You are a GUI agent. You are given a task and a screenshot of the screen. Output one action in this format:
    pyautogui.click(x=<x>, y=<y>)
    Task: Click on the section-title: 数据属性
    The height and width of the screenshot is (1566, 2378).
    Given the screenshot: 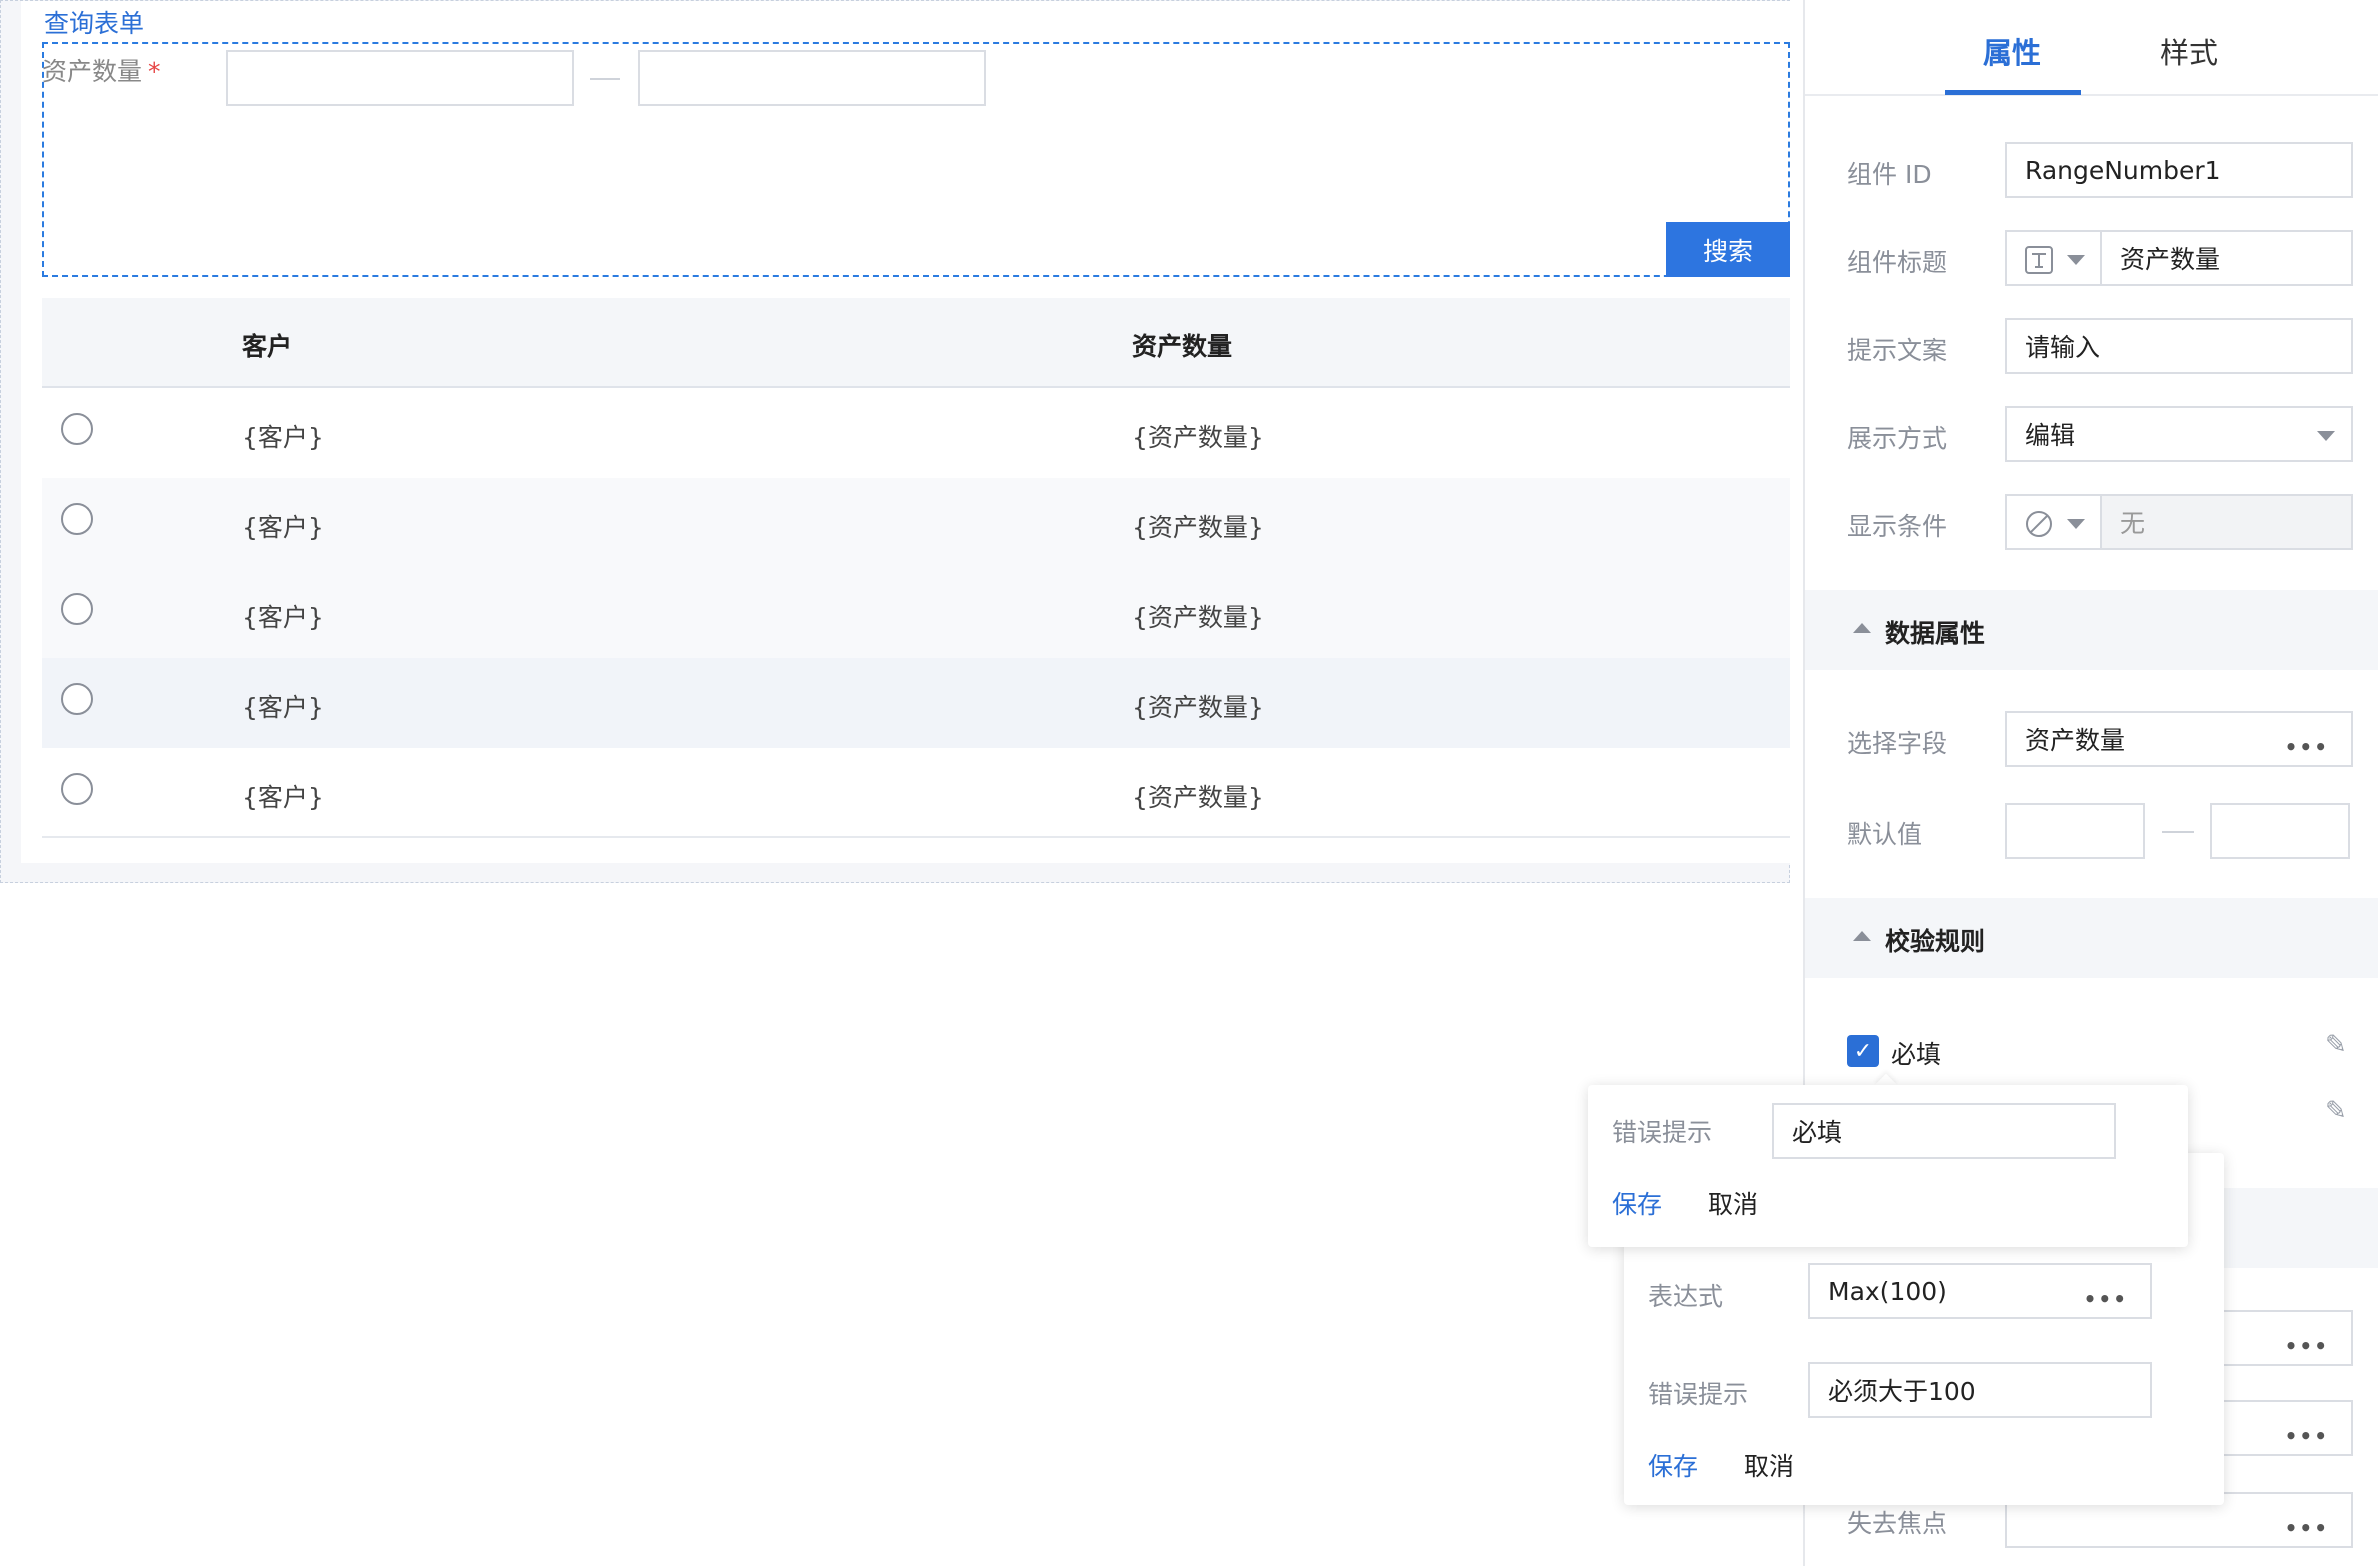 What is the action you would take?
    pyautogui.click(x=1935, y=633)
    